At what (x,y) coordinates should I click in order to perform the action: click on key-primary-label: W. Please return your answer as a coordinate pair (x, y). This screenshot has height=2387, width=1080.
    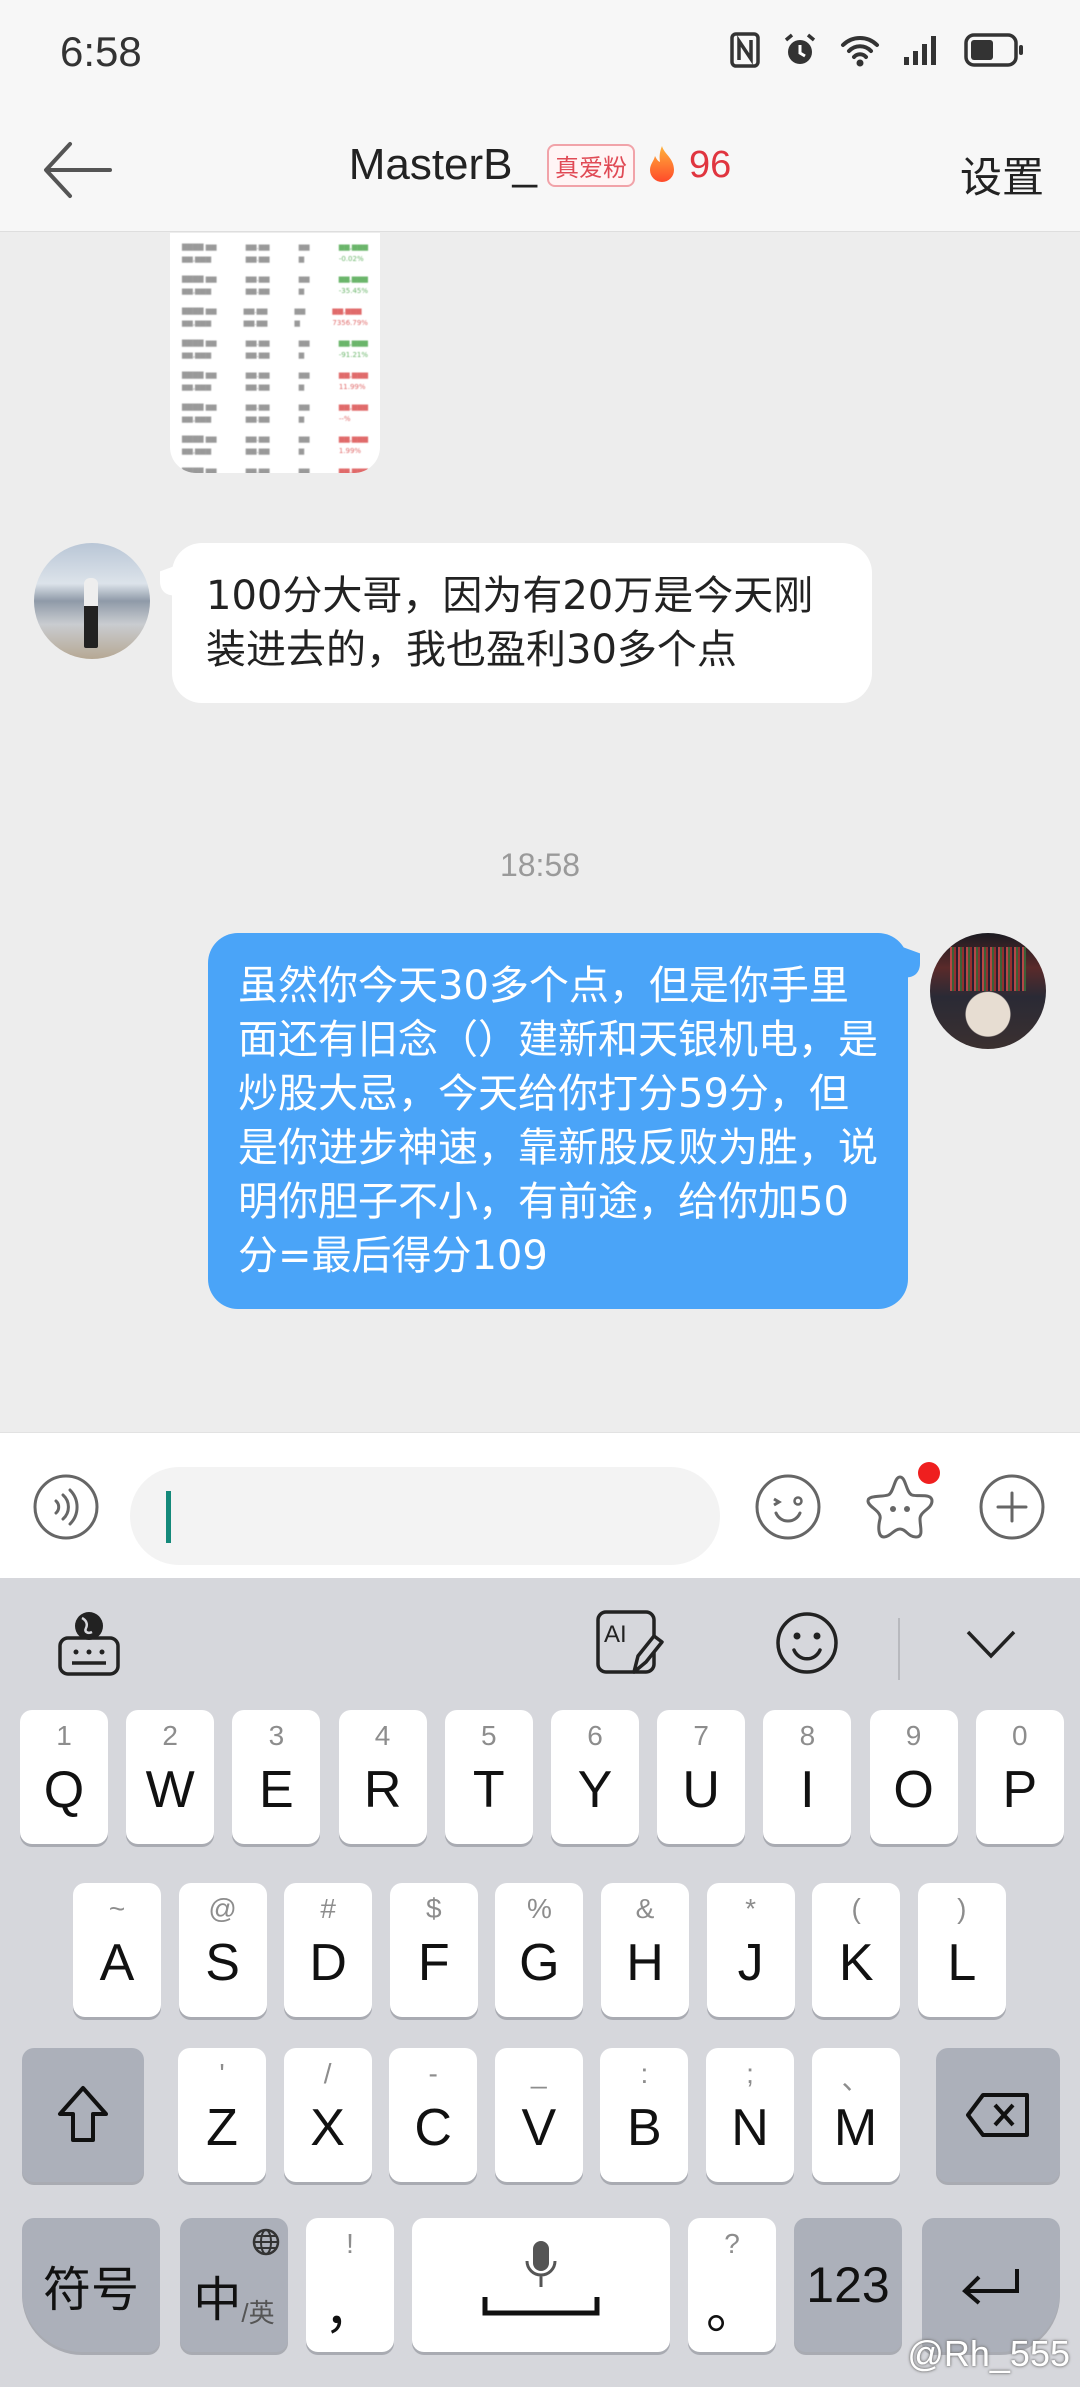
    Looking at the image, I should click on (170, 1790).